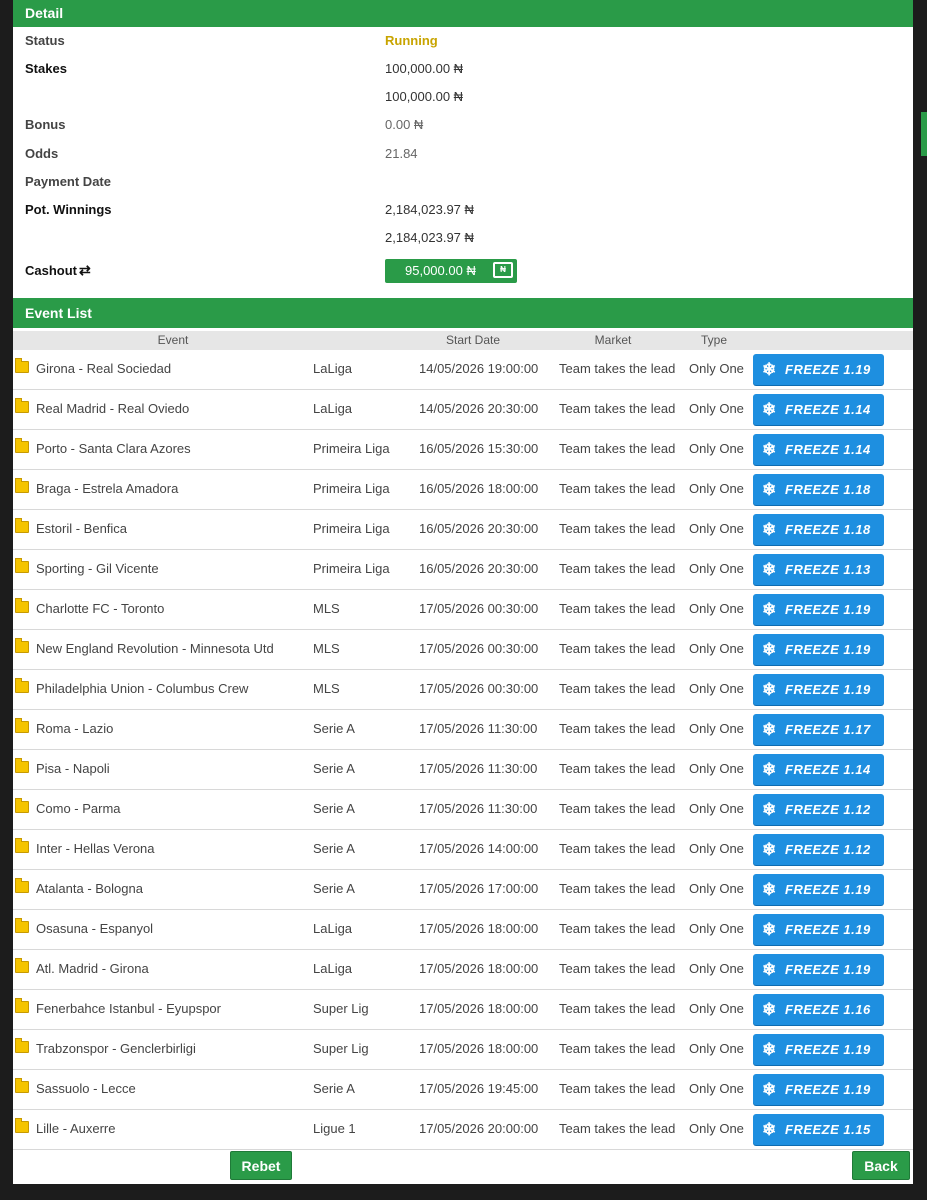 This screenshot has width=927, height=1200. Describe the element at coordinates (479, 408) in the screenshot. I see `start-date: 14/05/2026 20:30:00` at that location.